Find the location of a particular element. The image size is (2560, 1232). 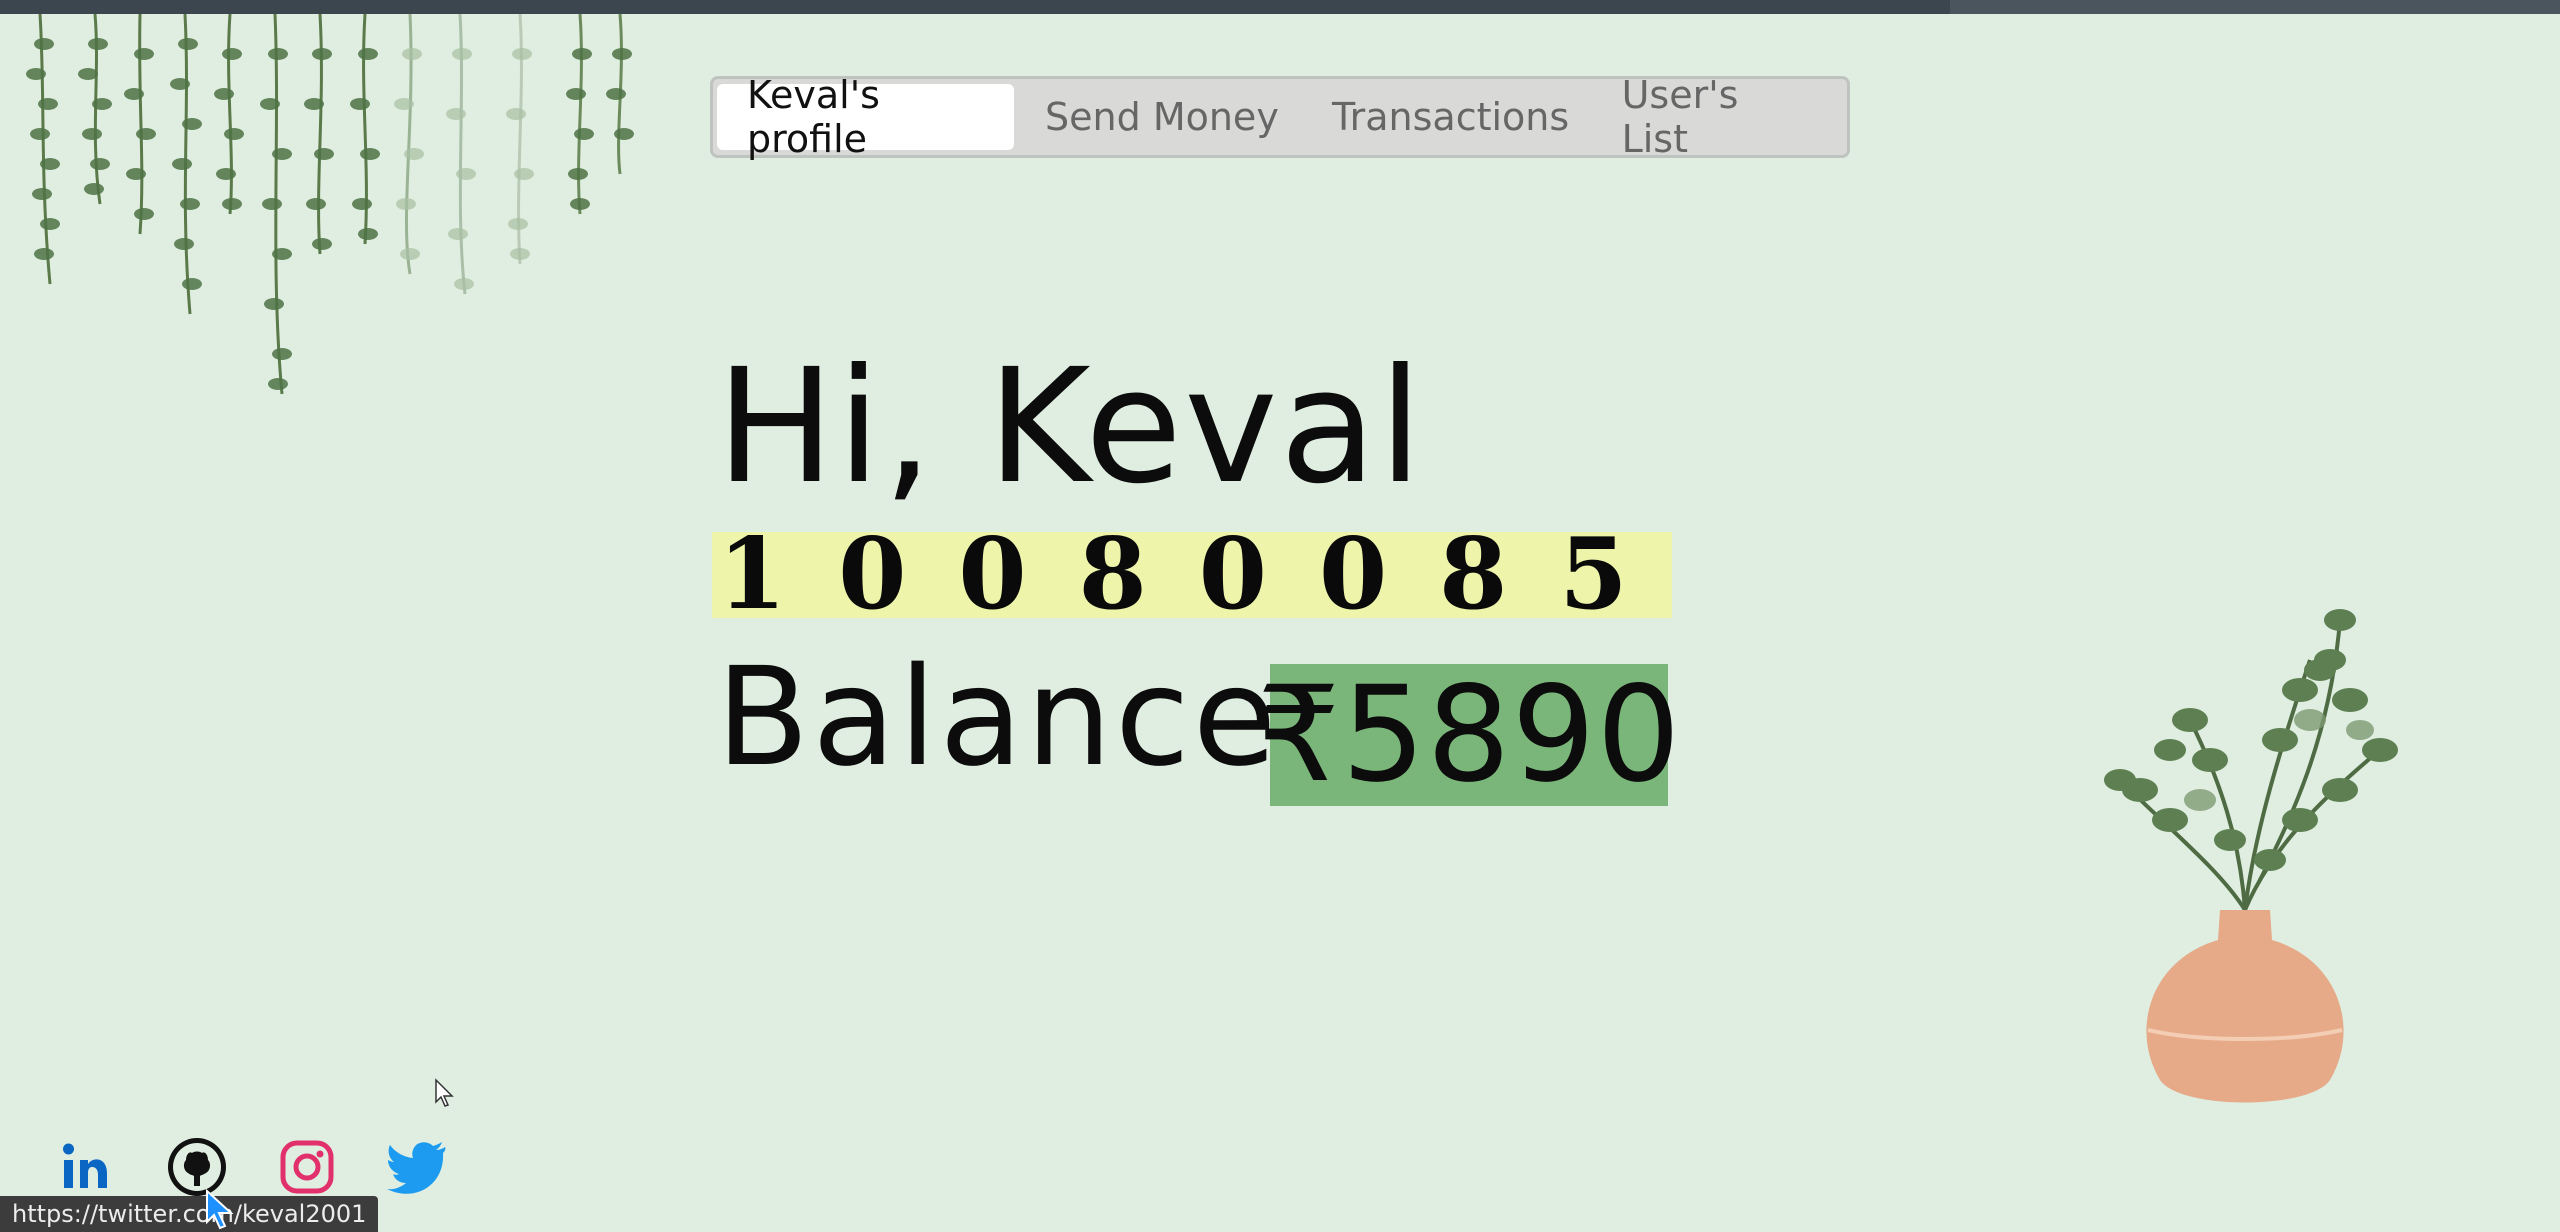

tab-keval-profile: Keval's profile is located at coordinates (866, 117).